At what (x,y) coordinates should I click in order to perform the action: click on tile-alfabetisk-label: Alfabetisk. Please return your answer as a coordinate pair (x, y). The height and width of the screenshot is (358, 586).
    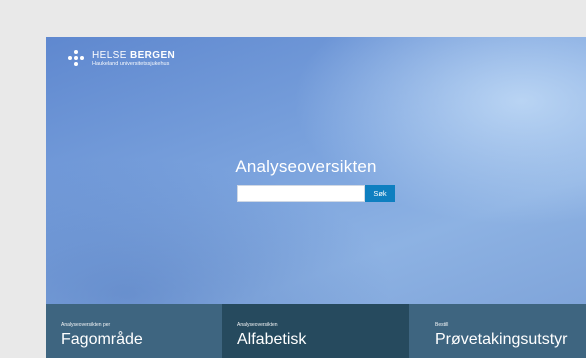
    Looking at the image, I should click on (272, 339).